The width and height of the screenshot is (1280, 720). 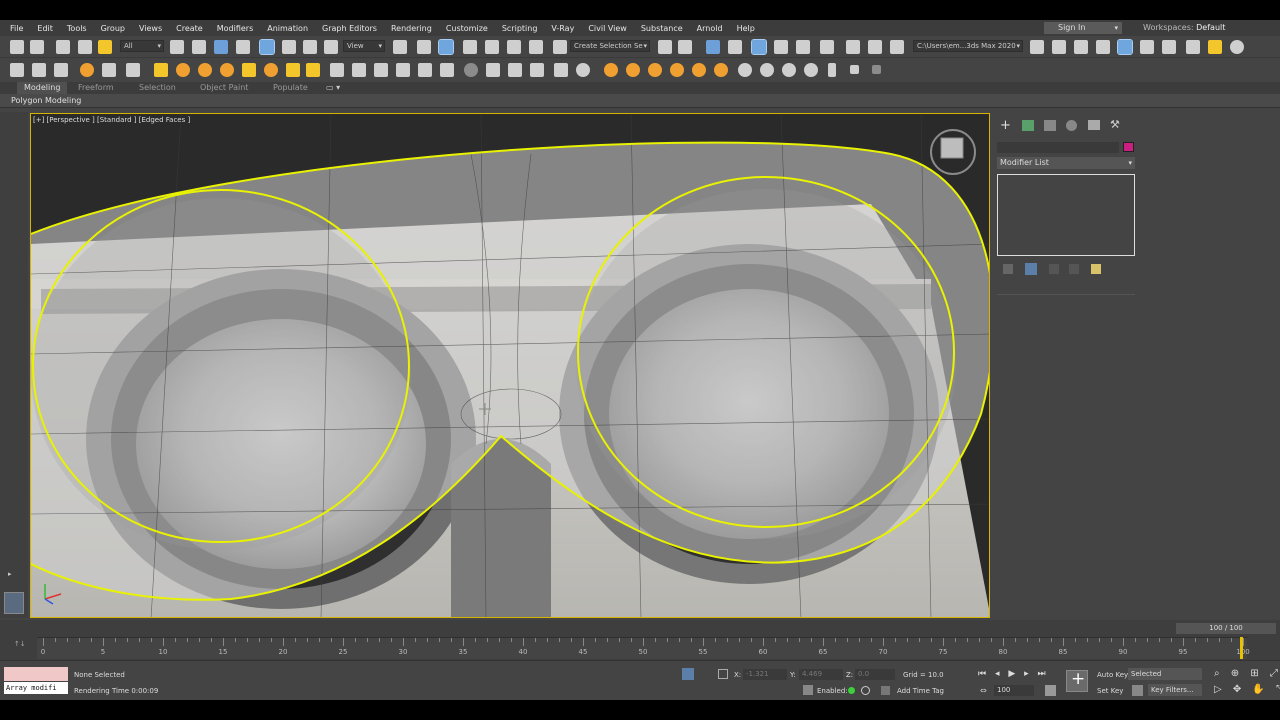 What do you see at coordinates (289, 47) in the screenshot?
I see `select-and-rotate-icon` at bounding box center [289, 47].